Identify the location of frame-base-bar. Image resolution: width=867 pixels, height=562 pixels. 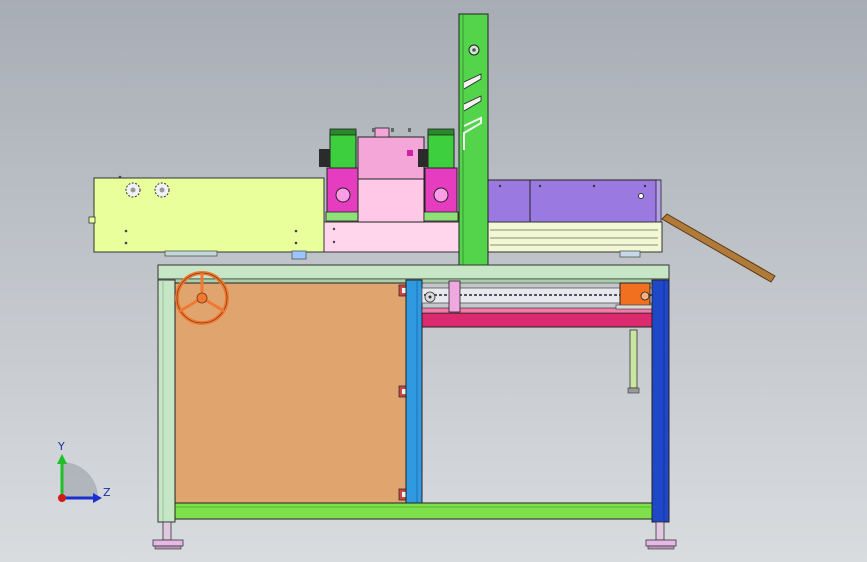
(413, 511).